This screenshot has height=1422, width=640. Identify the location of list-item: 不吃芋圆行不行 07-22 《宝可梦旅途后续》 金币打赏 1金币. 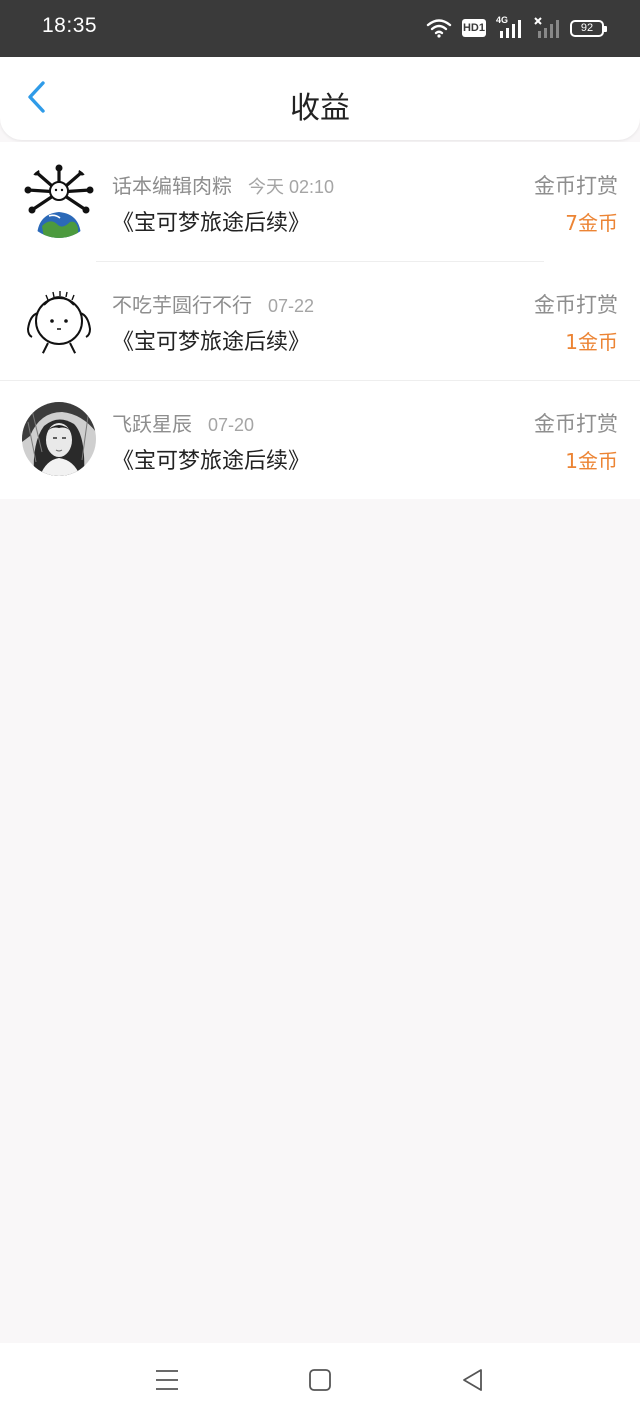
(320, 320).